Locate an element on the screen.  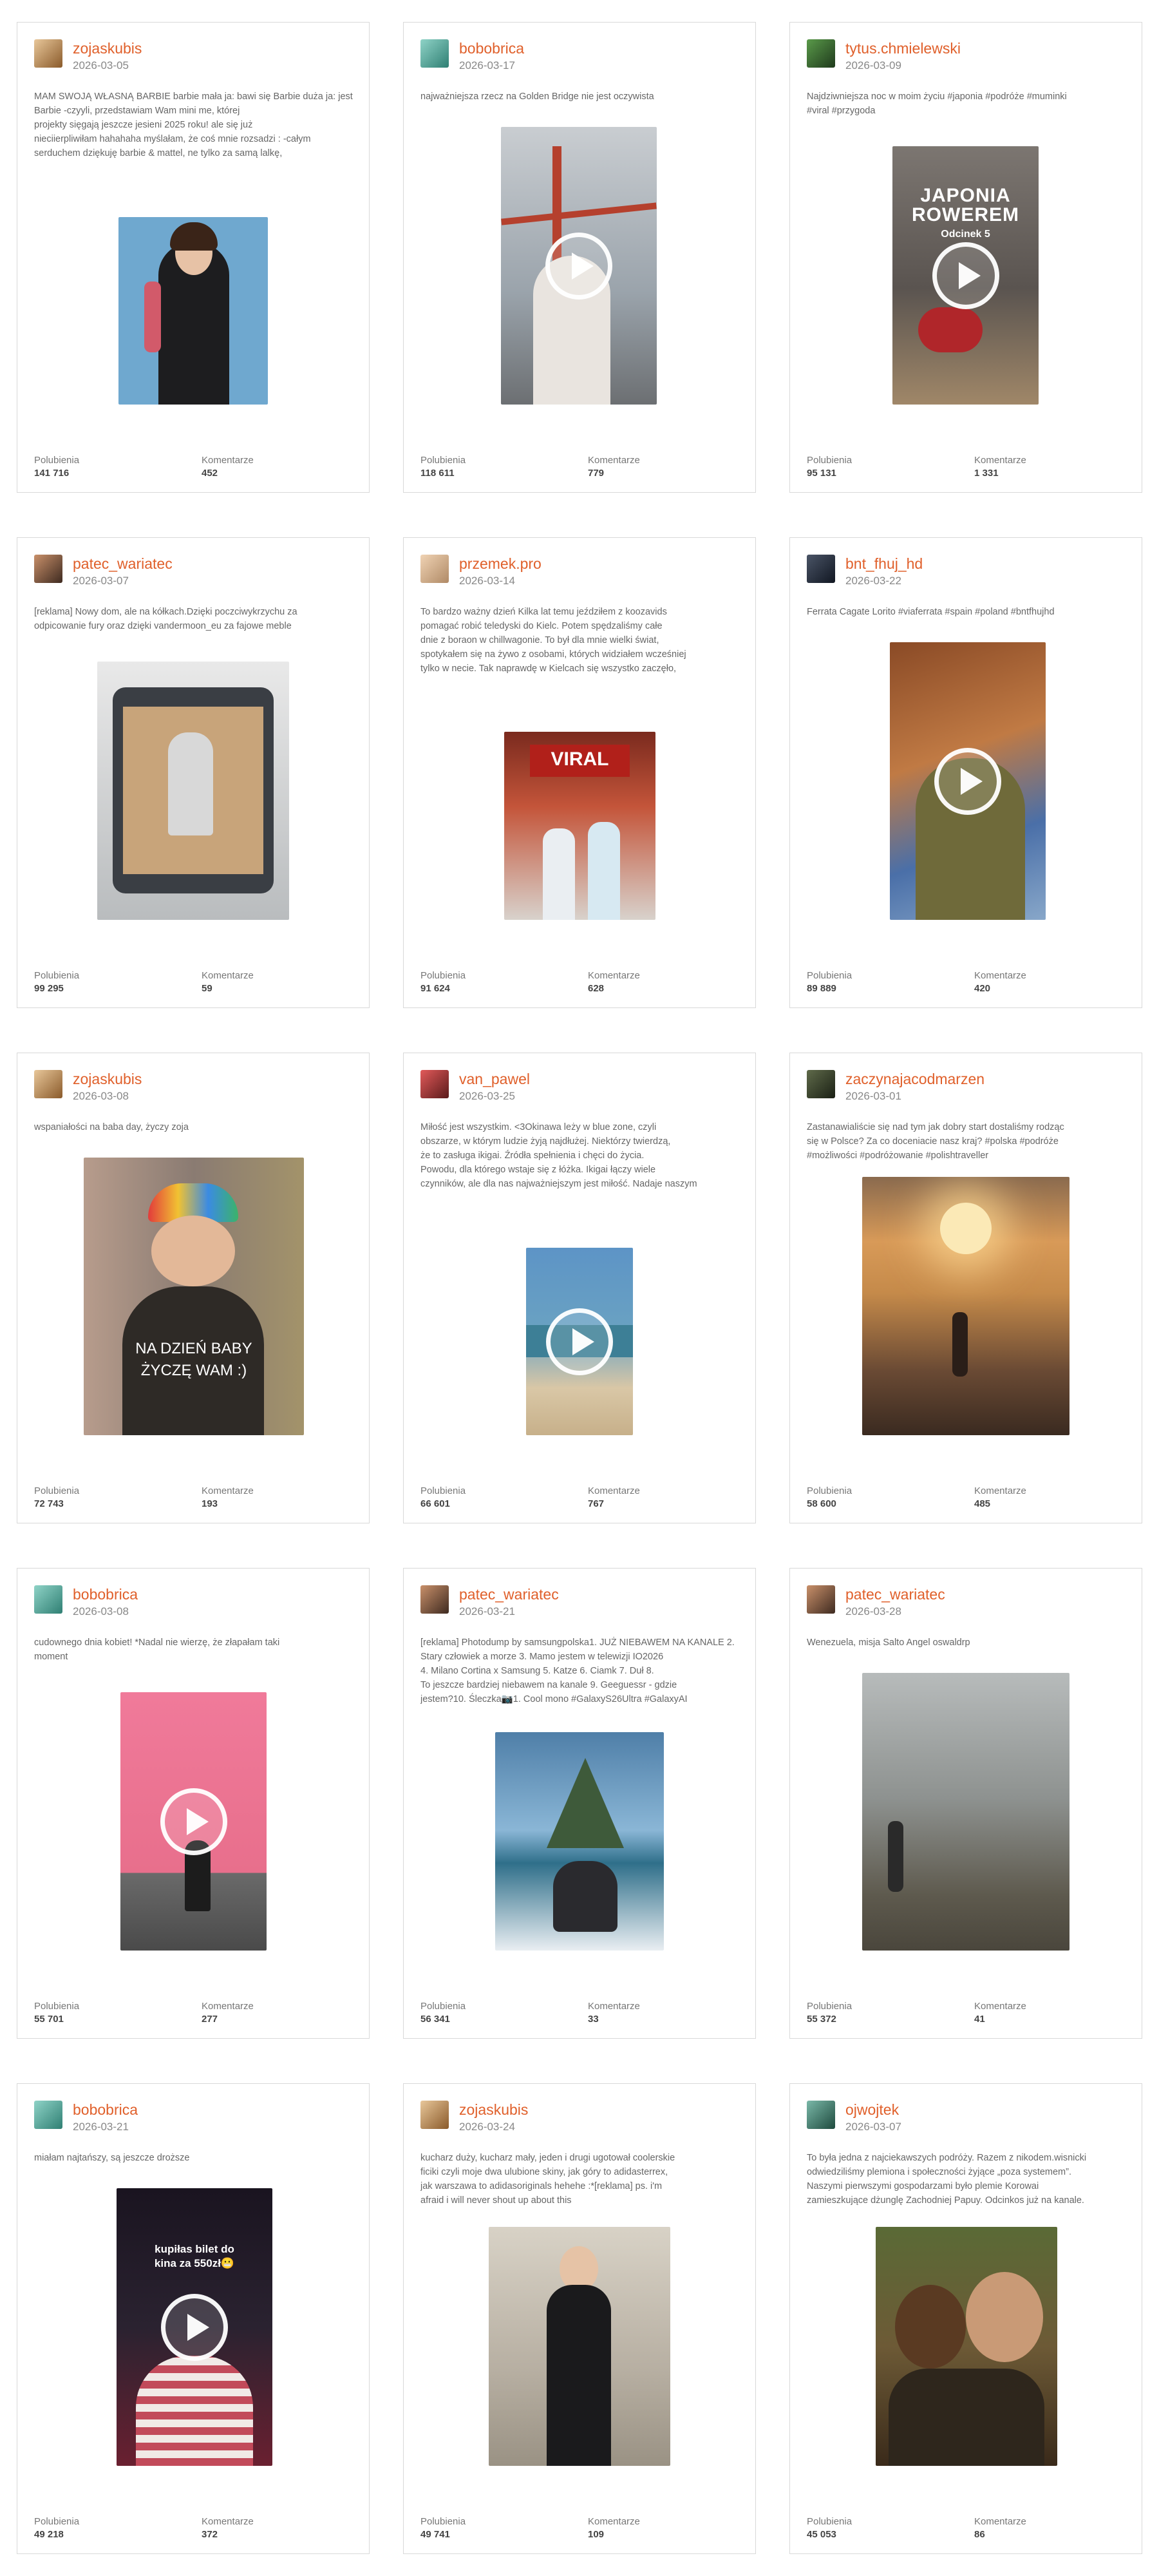
image-overlay-text: NA DZIEŃ BABY ŻYCZĘ WAM :) is located at coordinates (193, 1359).